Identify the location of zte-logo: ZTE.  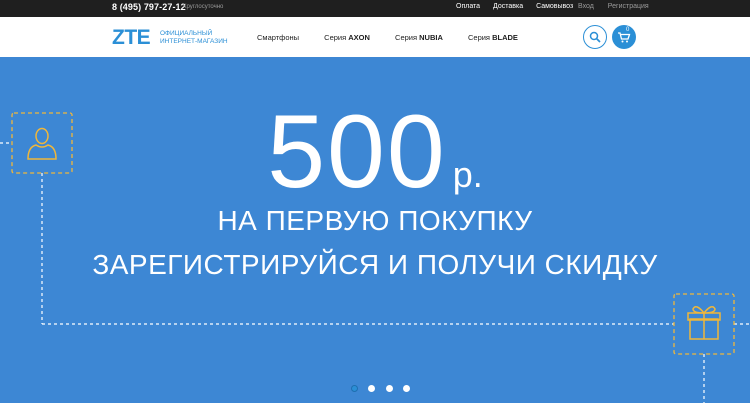
(131, 38).